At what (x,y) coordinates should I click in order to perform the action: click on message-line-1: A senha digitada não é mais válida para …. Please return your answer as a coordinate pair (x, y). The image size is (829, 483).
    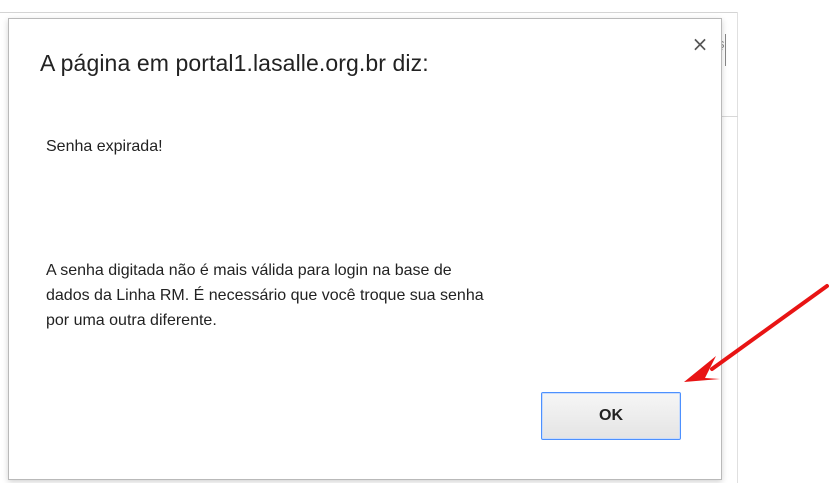
    Looking at the image, I should click on (249, 270).